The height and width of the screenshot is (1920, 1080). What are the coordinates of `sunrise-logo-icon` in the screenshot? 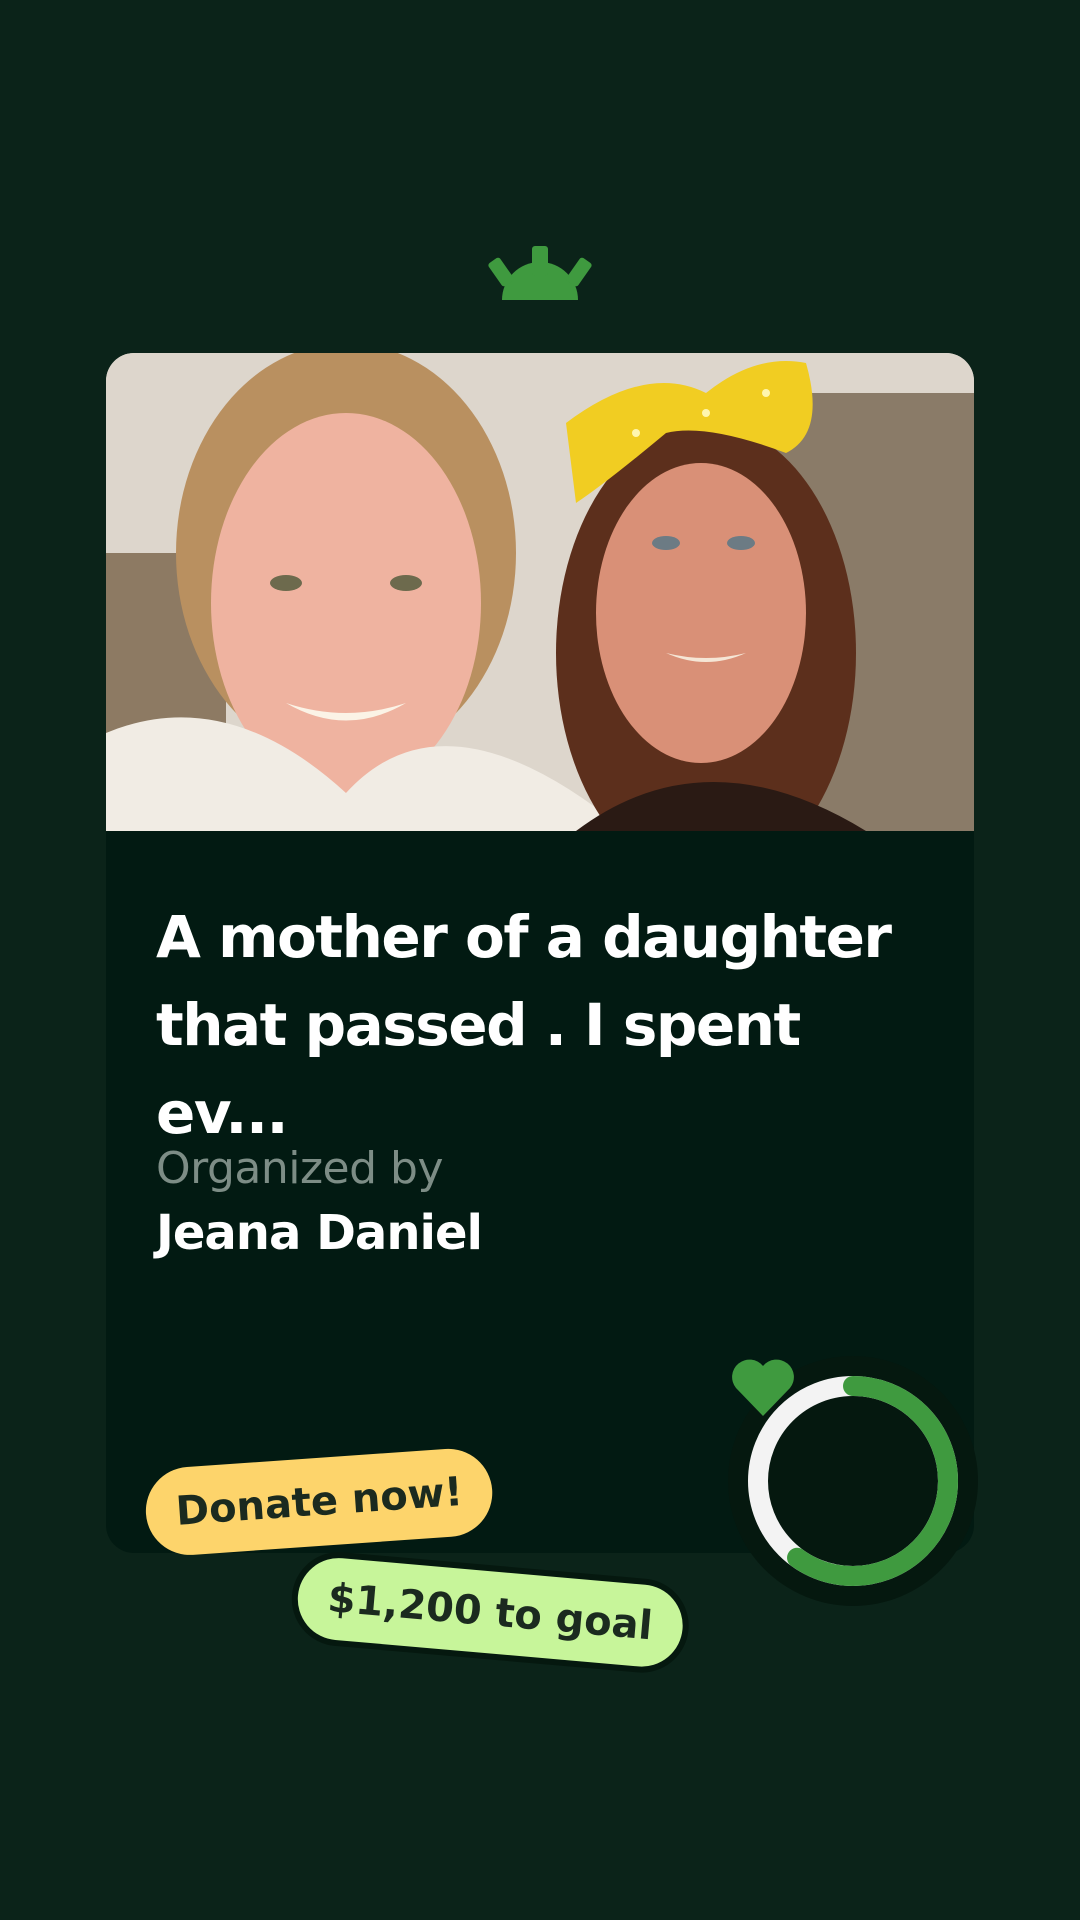 It's located at (540, 273).